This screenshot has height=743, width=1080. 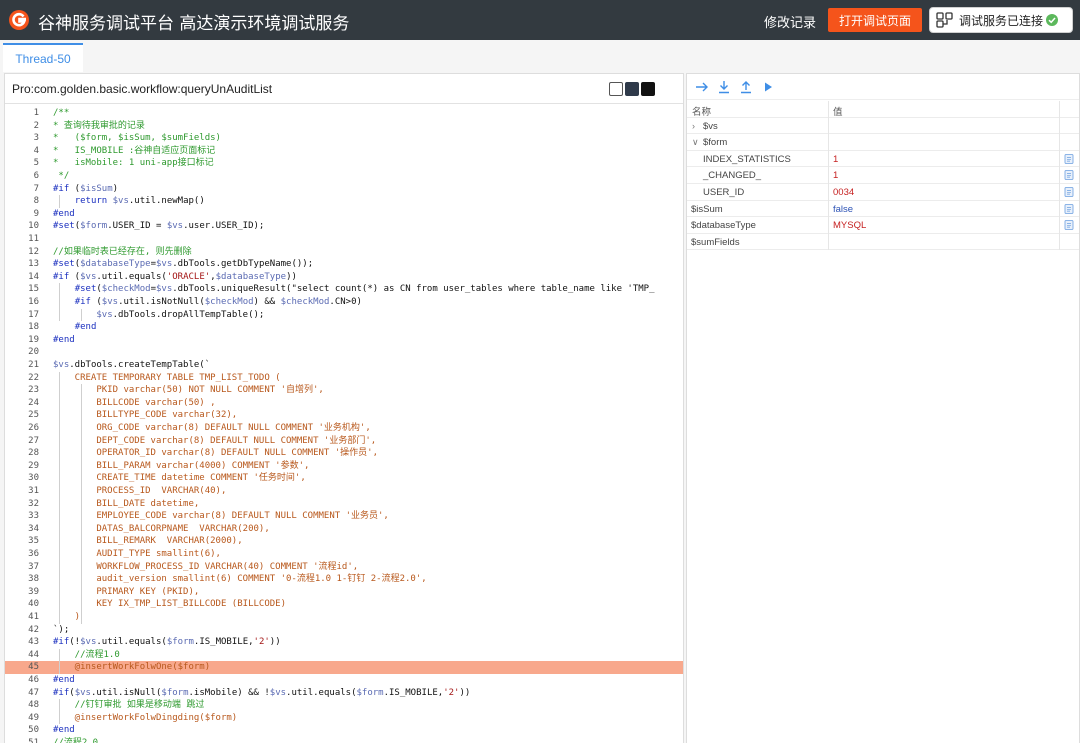 What do you see at coordinates (22, 441) in the screenshot?
I see `line-number: 27` at bounding box center [22, 441].